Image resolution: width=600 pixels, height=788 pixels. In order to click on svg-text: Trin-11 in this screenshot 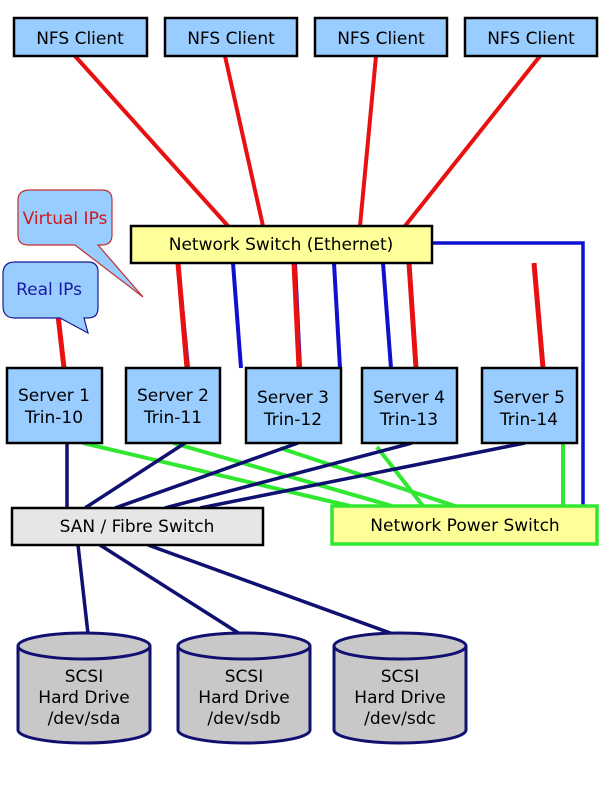, I will do `click(172, 418)`.